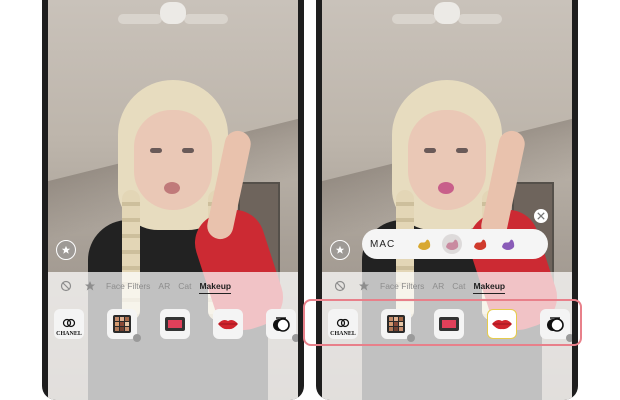  I want to click on effect-blush, so click(175, 324).